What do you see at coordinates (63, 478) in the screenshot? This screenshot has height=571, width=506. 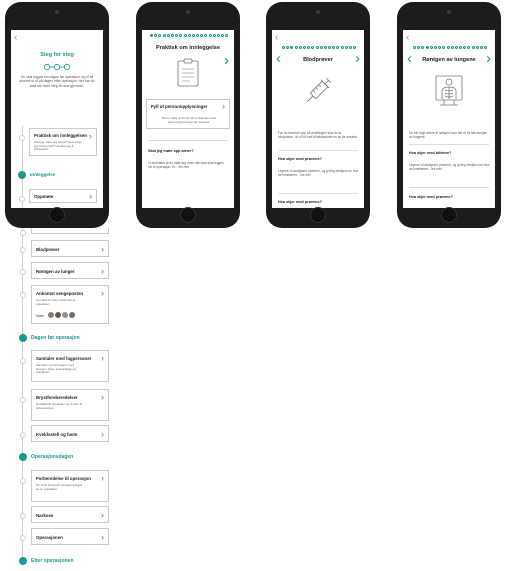 I see `step-card-title: Forberedelse til operasjon` at bounding box center [63, 478].